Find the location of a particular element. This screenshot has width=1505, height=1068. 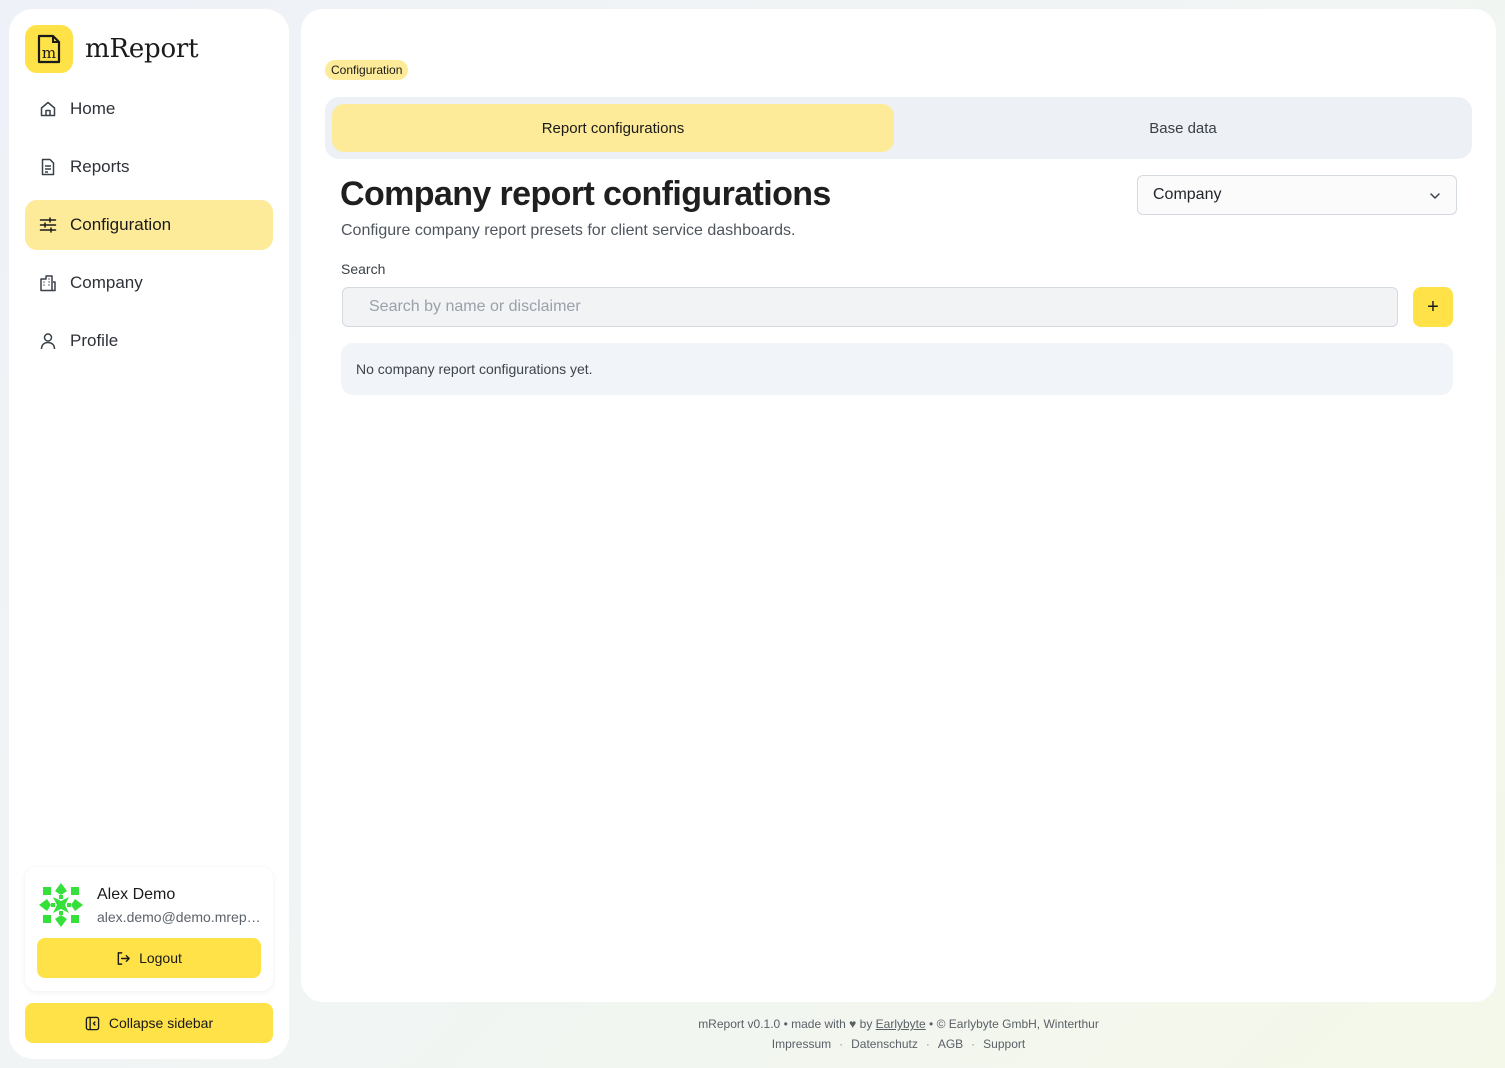

sidebar-item-label: Configuration is located at coordinates (121, 224).